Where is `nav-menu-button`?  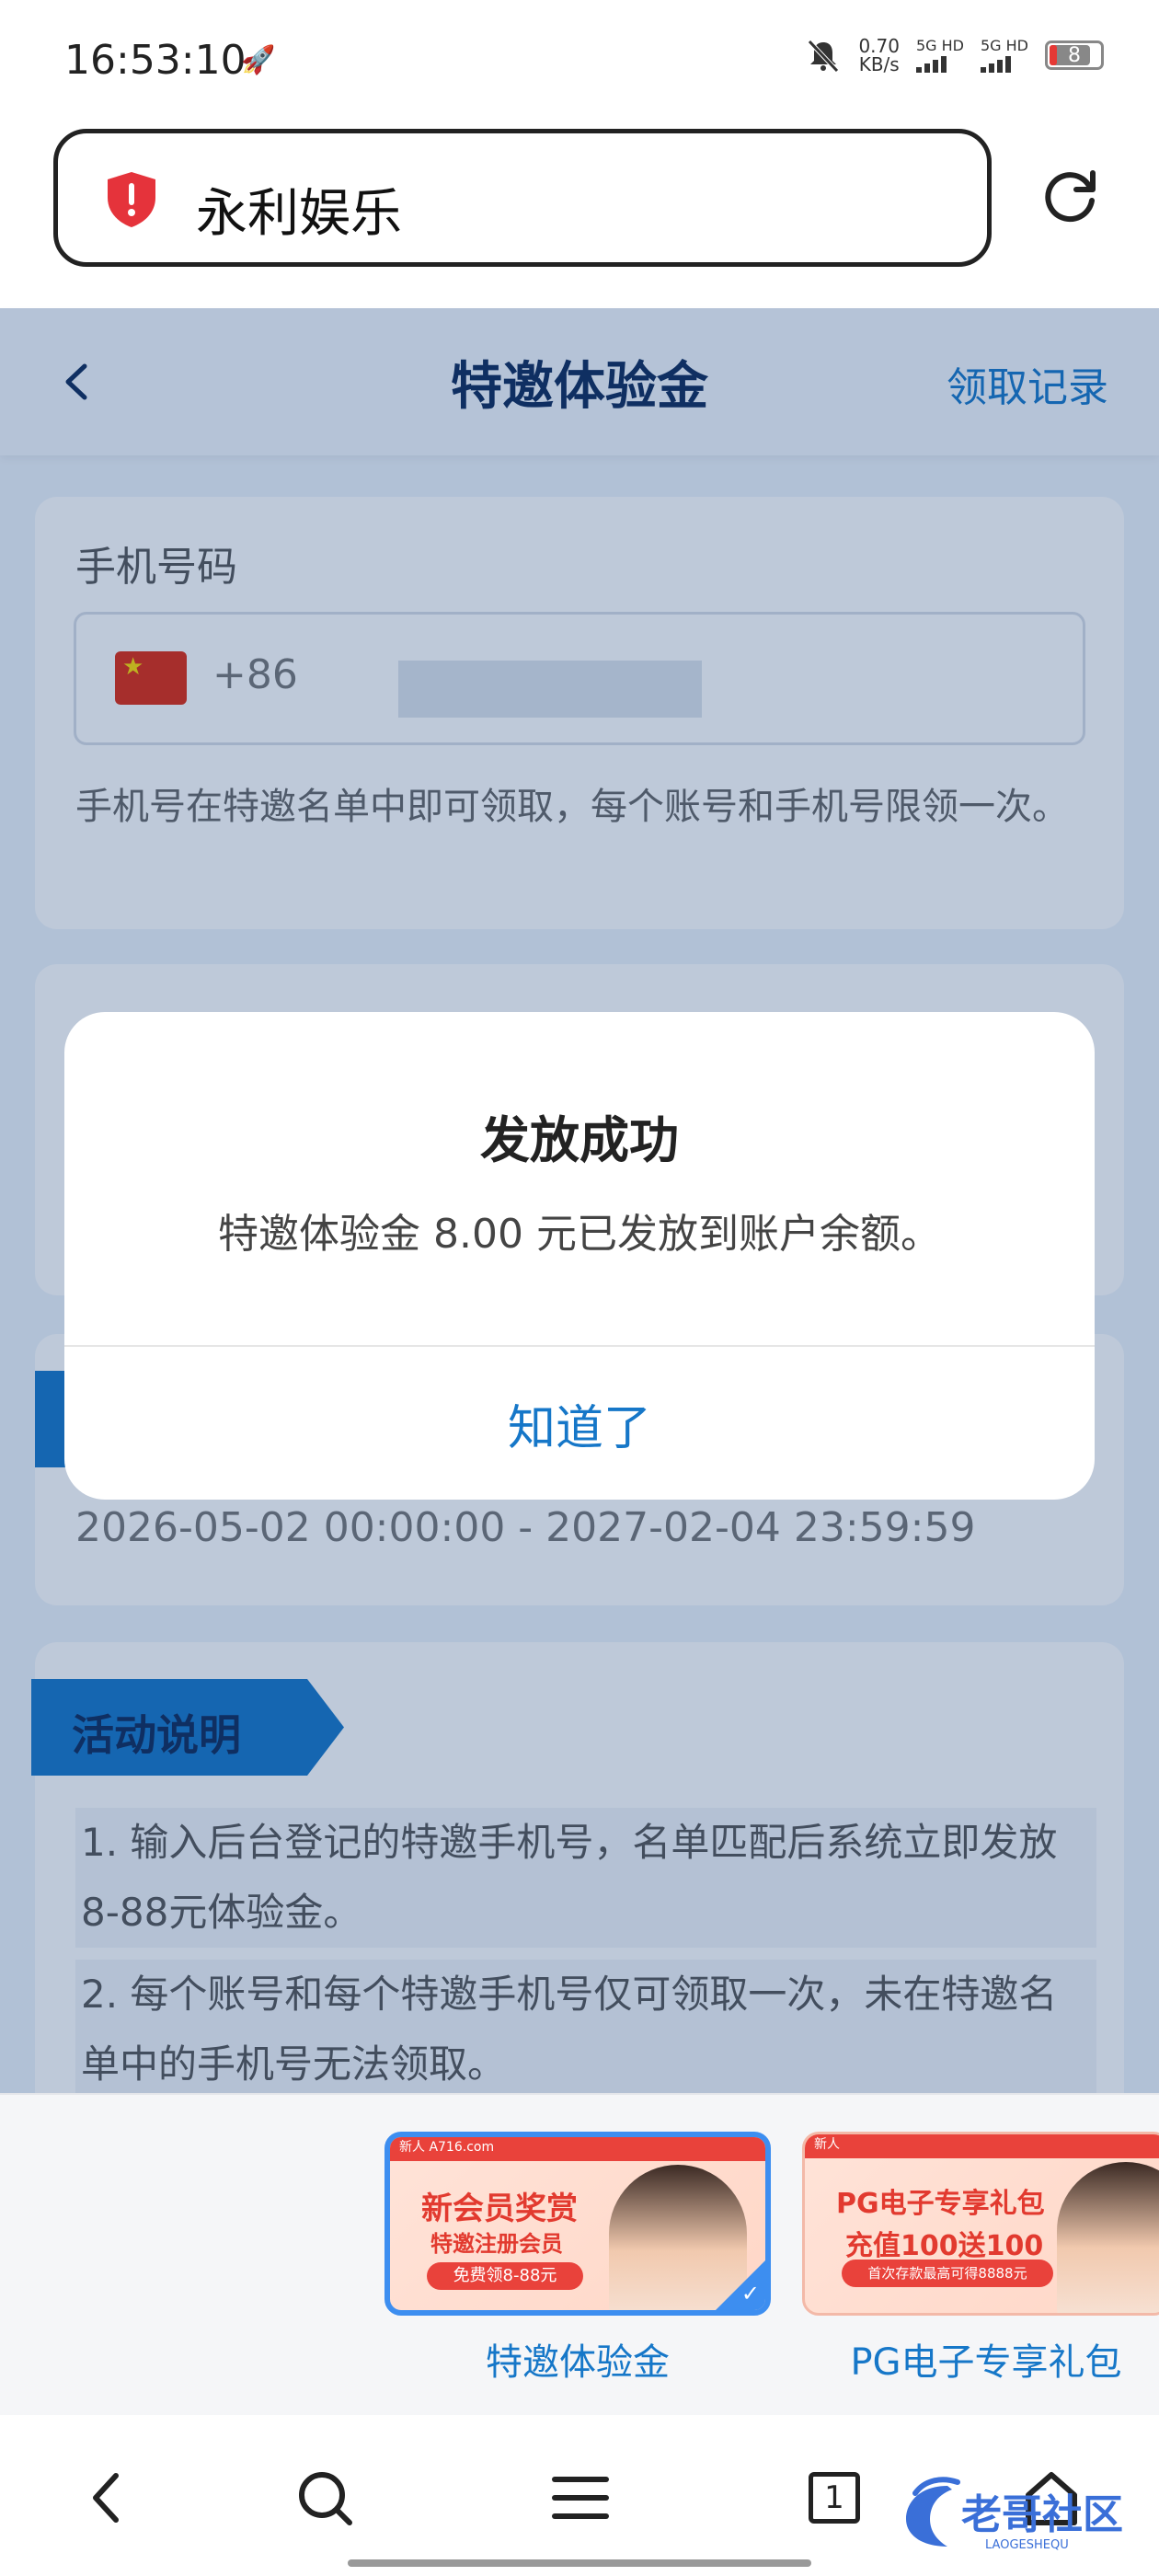 nav-menu-button is located at coordinates (580, 2498).